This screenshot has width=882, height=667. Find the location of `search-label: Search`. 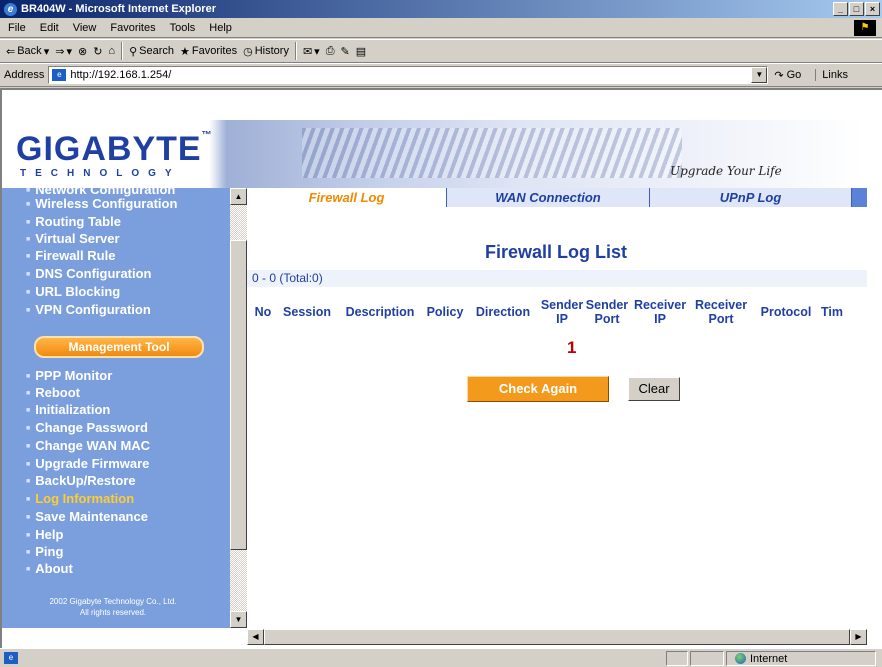

search-label: Search is located at coordinates (156, 51).